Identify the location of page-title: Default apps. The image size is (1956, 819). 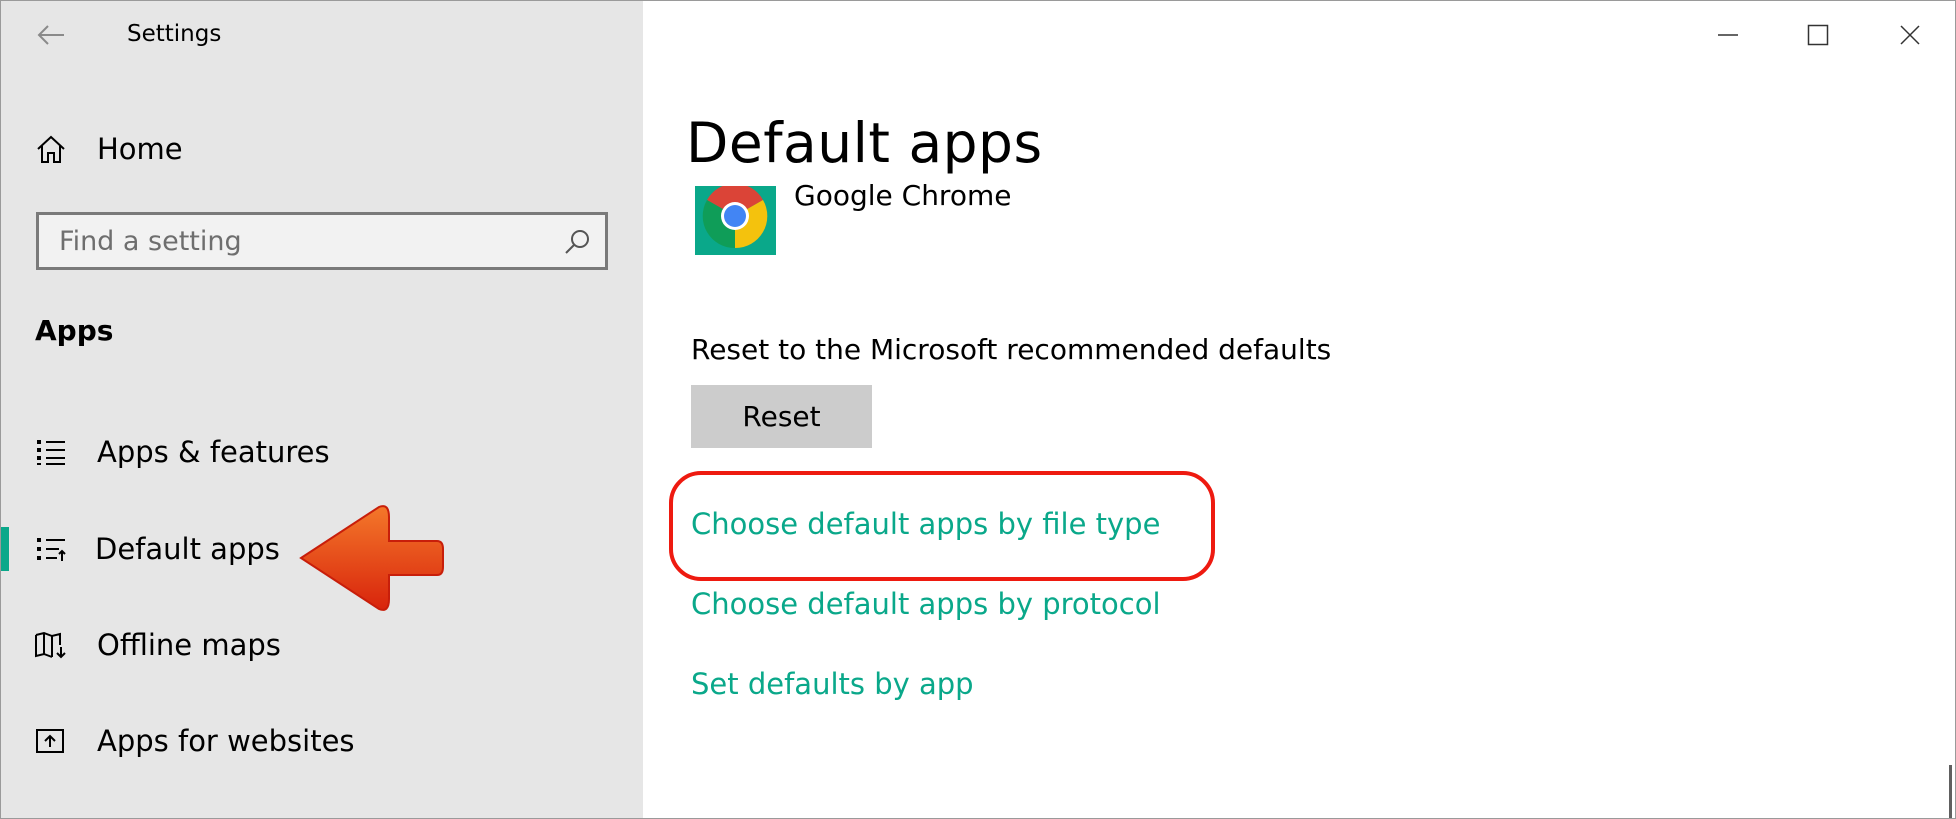
(864, 143).